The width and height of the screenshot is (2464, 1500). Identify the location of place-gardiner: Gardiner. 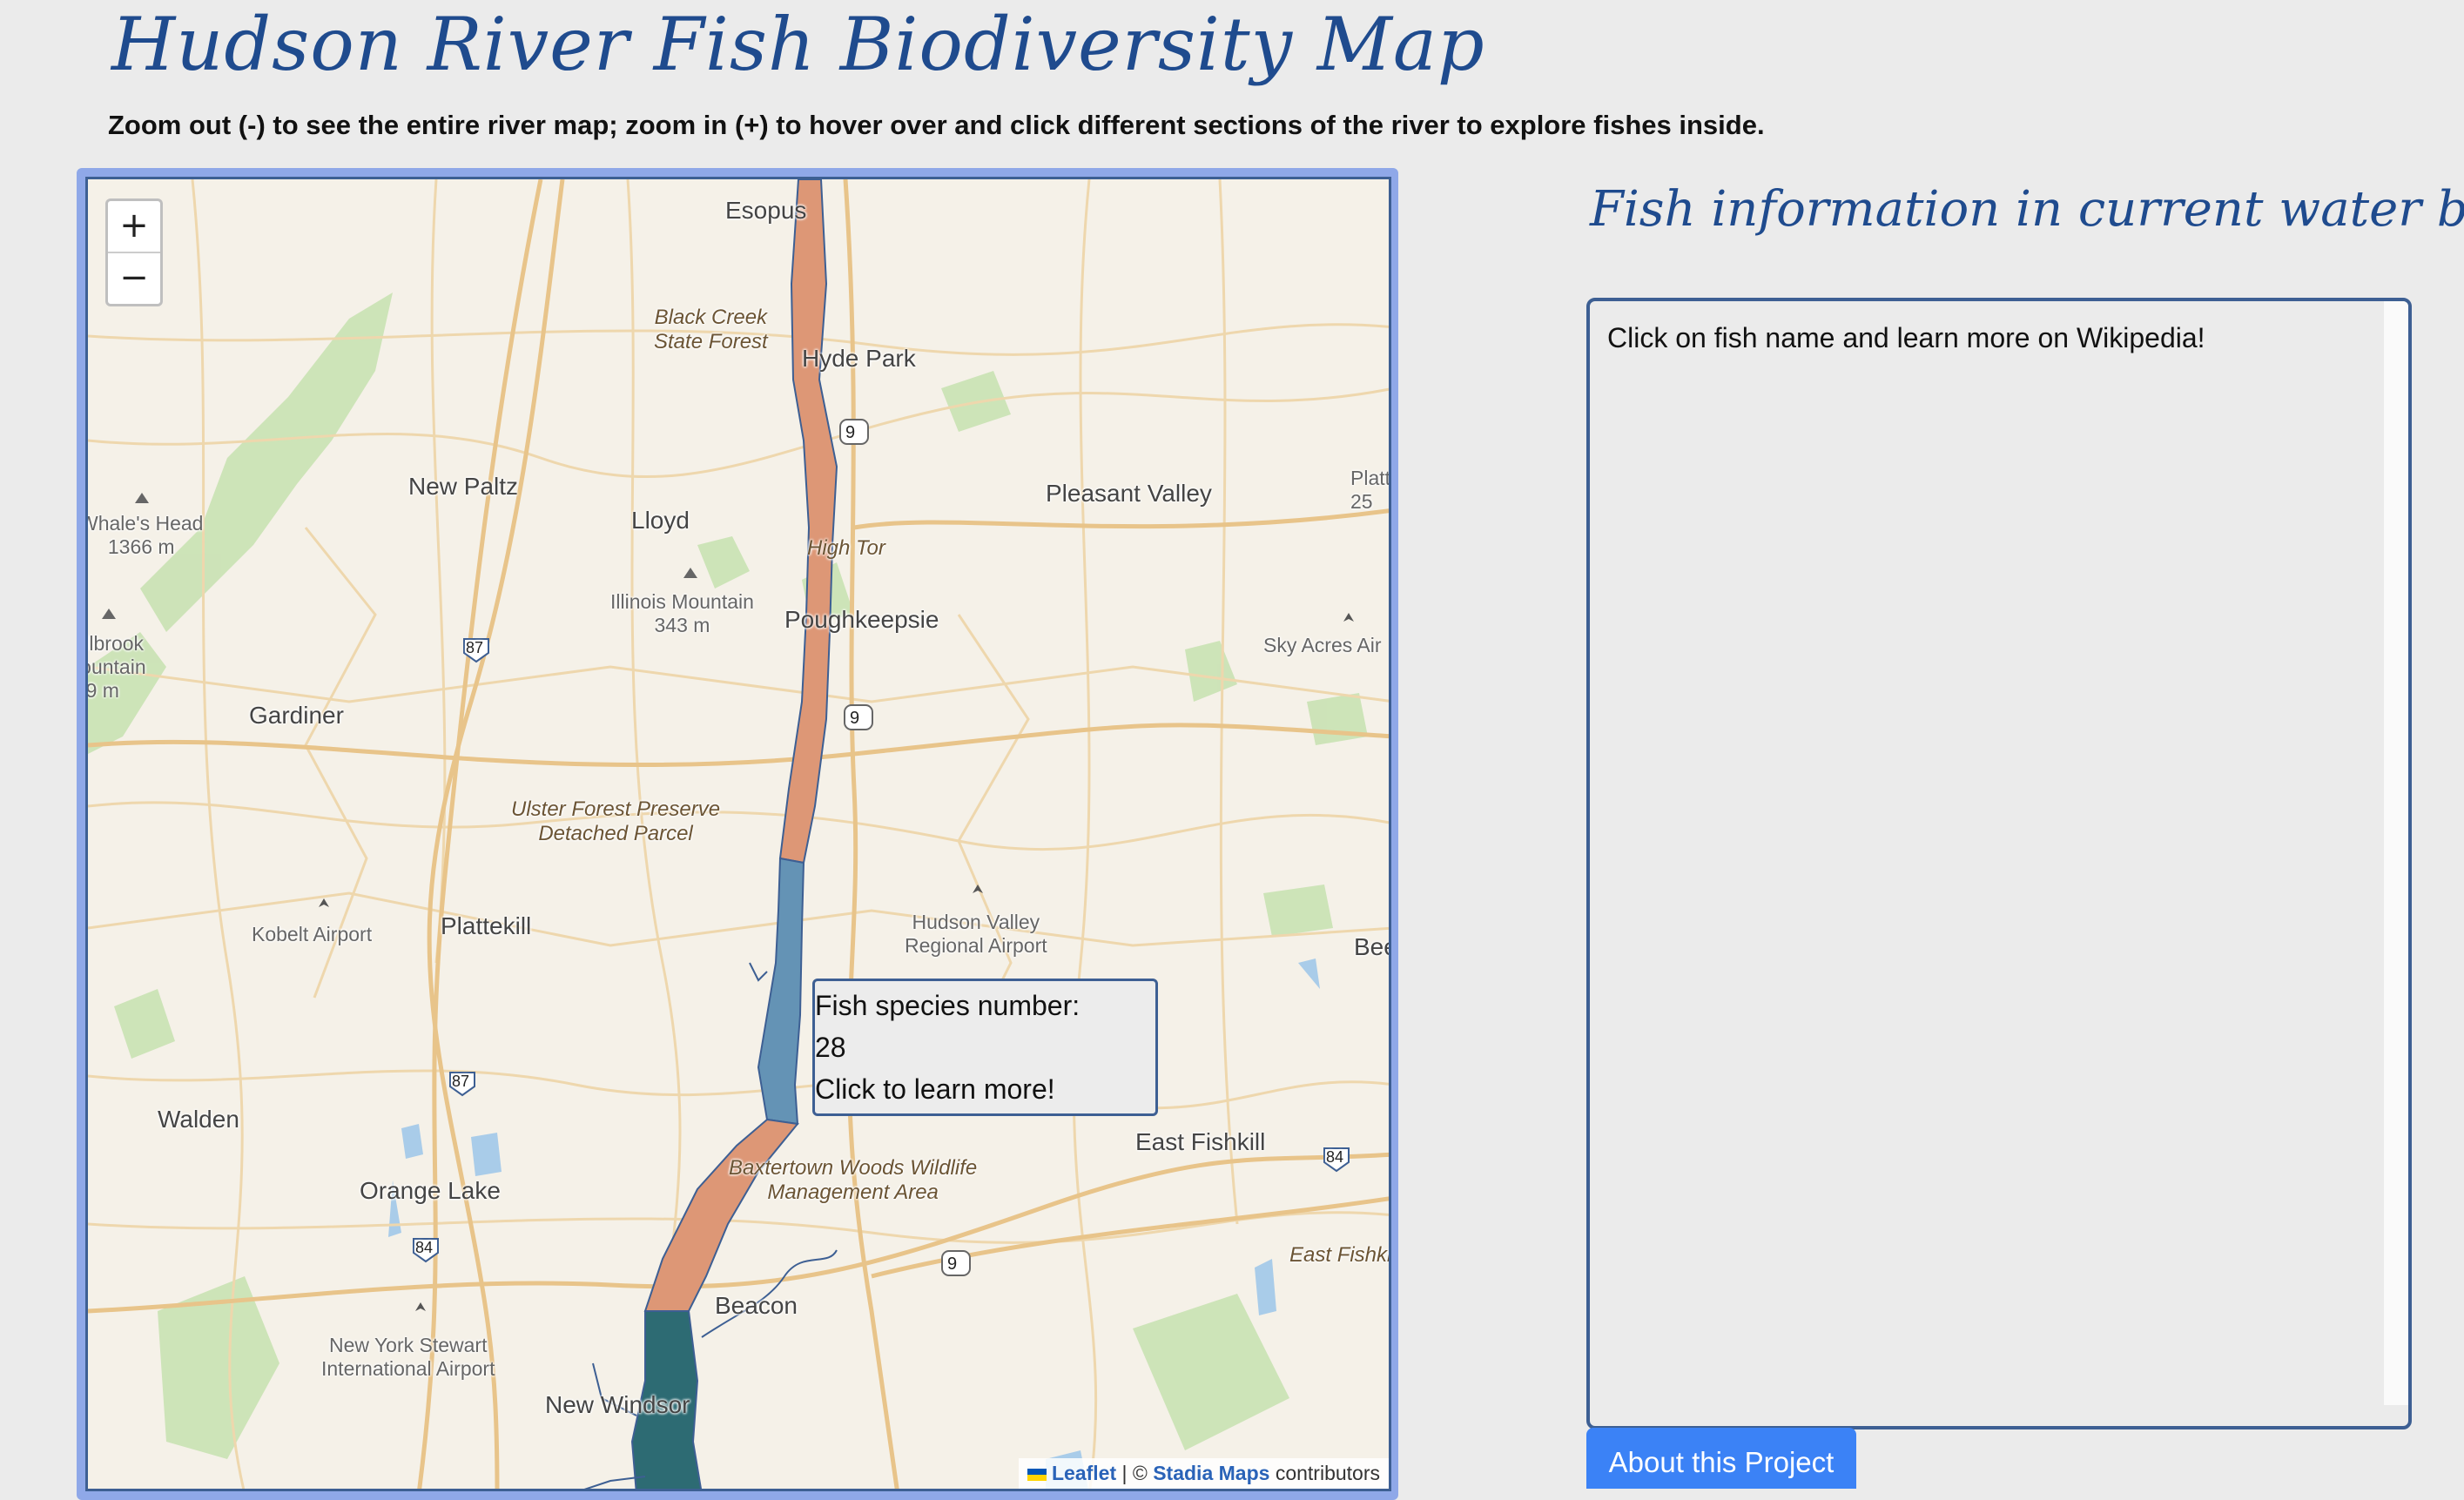
(296, 716).